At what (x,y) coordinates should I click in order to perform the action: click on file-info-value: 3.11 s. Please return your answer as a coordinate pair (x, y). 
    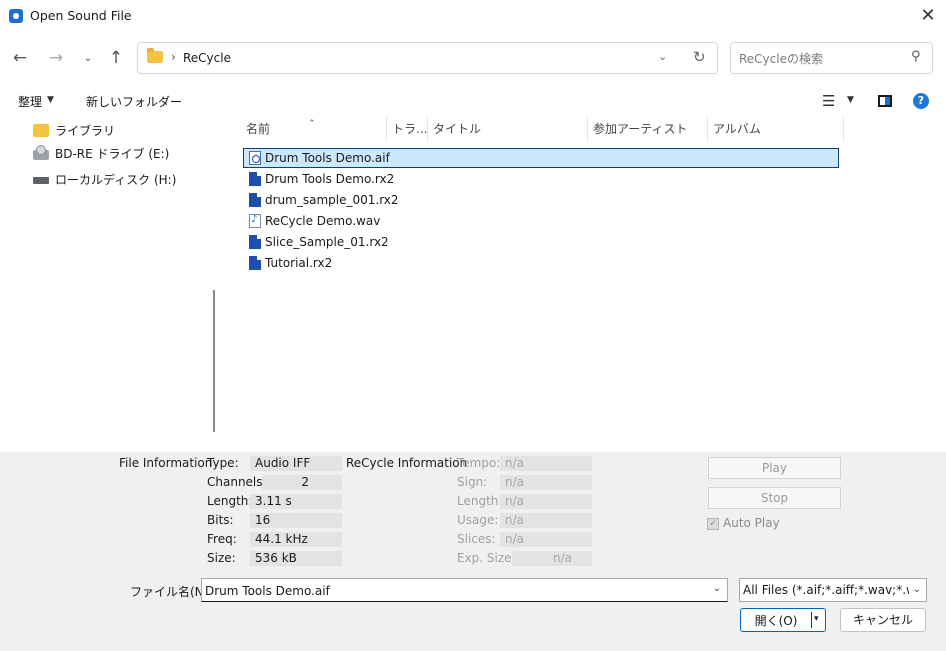
    Looking at the image, I should click on (296, 501).